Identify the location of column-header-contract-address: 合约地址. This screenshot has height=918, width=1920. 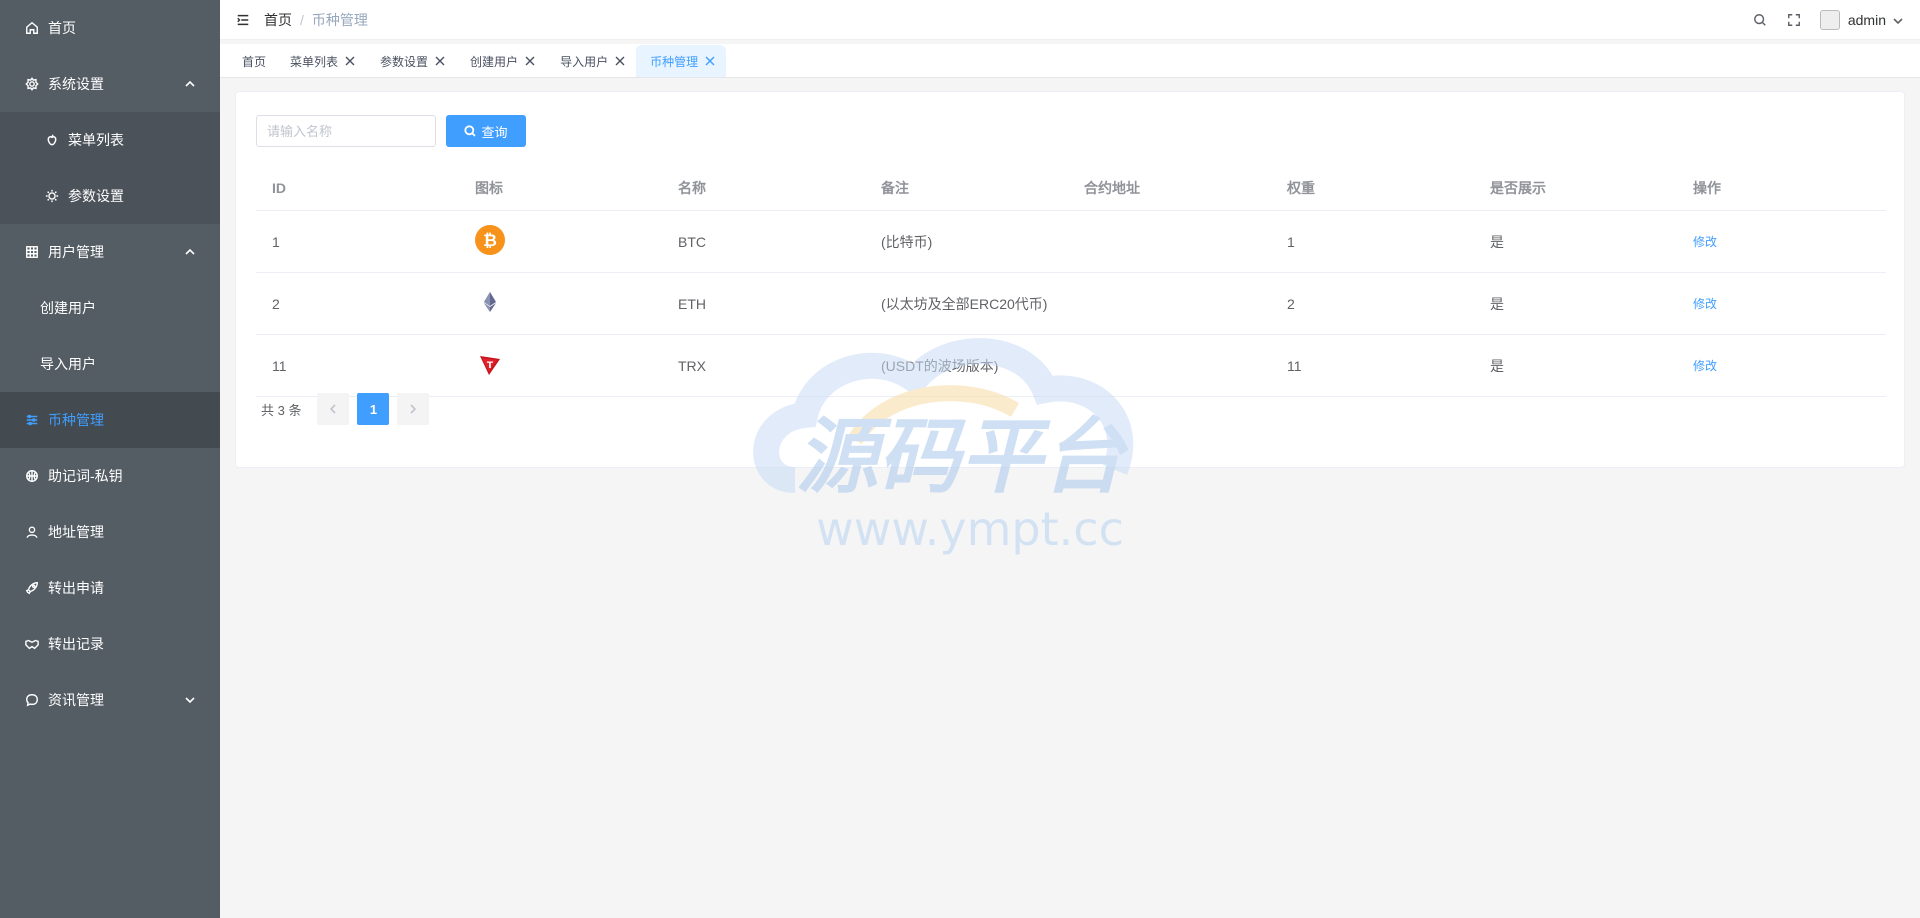
(1112, 187).